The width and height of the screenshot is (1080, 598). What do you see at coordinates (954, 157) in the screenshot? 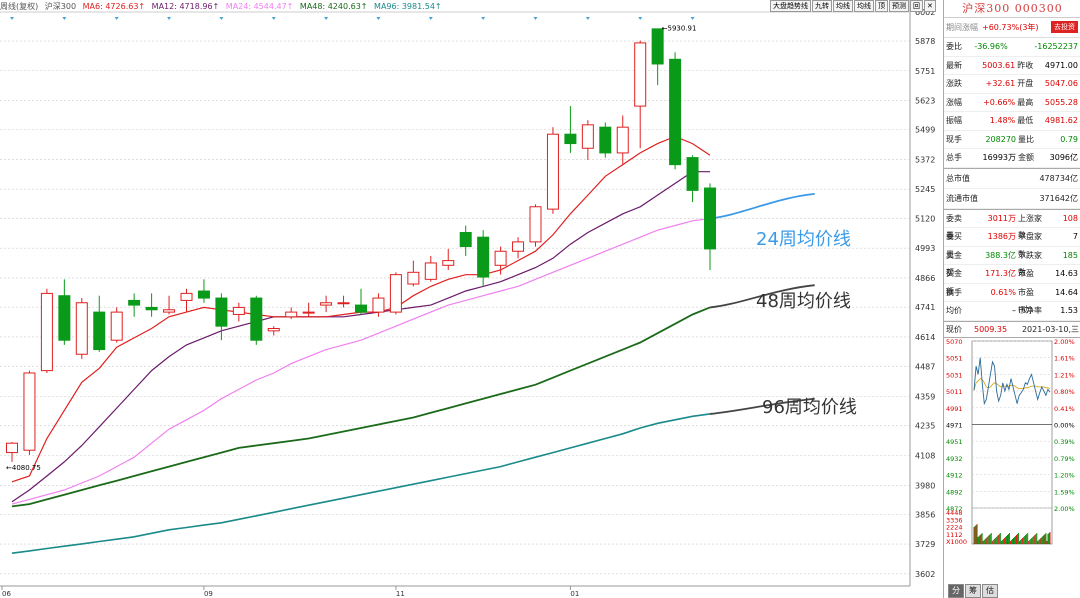
I see `quote-row-l: 总手` at bounding box center [954, 157].